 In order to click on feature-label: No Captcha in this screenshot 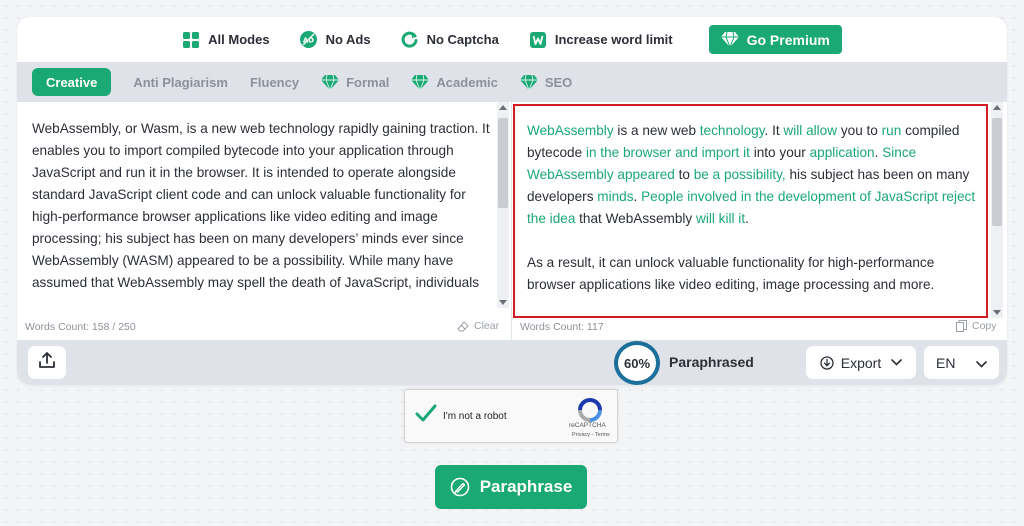, I will do `click(462, 39)`.